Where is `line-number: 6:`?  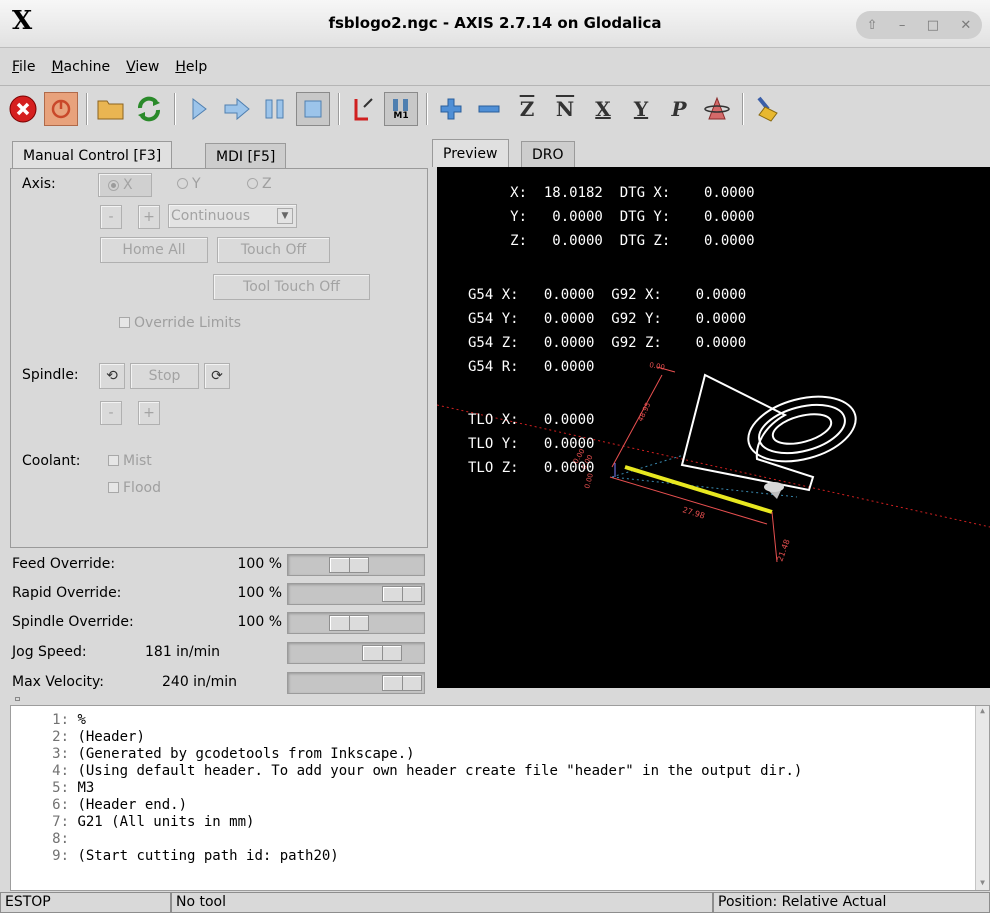
line-number: 6: is located at coordinates (60, 805).